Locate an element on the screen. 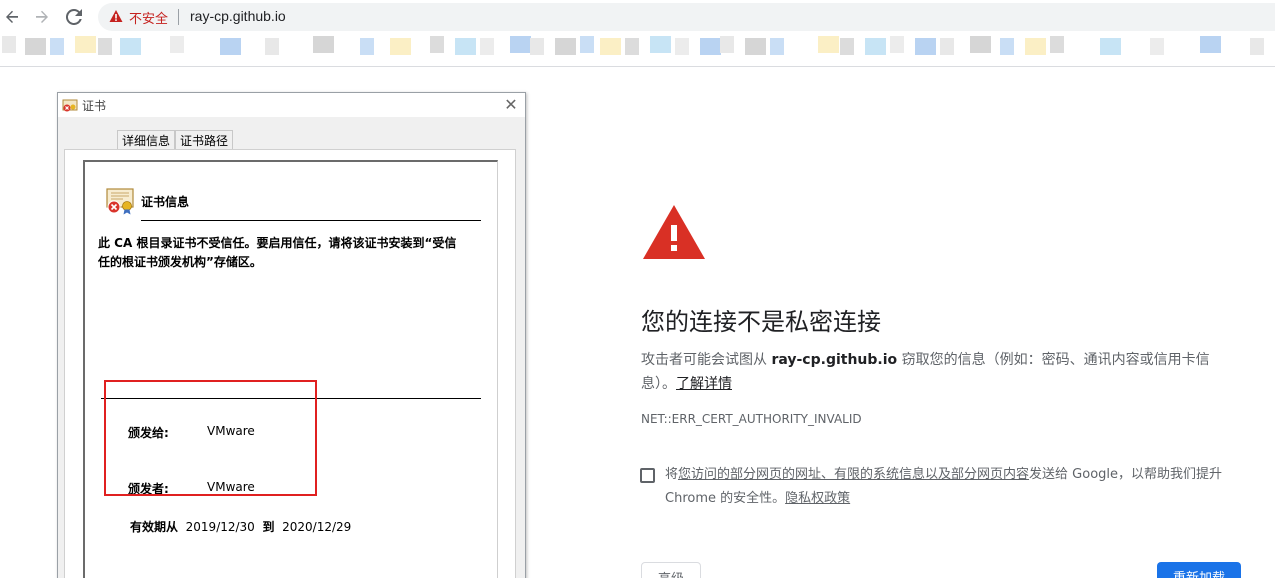  validity-period: 有效期从 2019/12/30 到 2020/12/29 is located at coordinates (240, 526).